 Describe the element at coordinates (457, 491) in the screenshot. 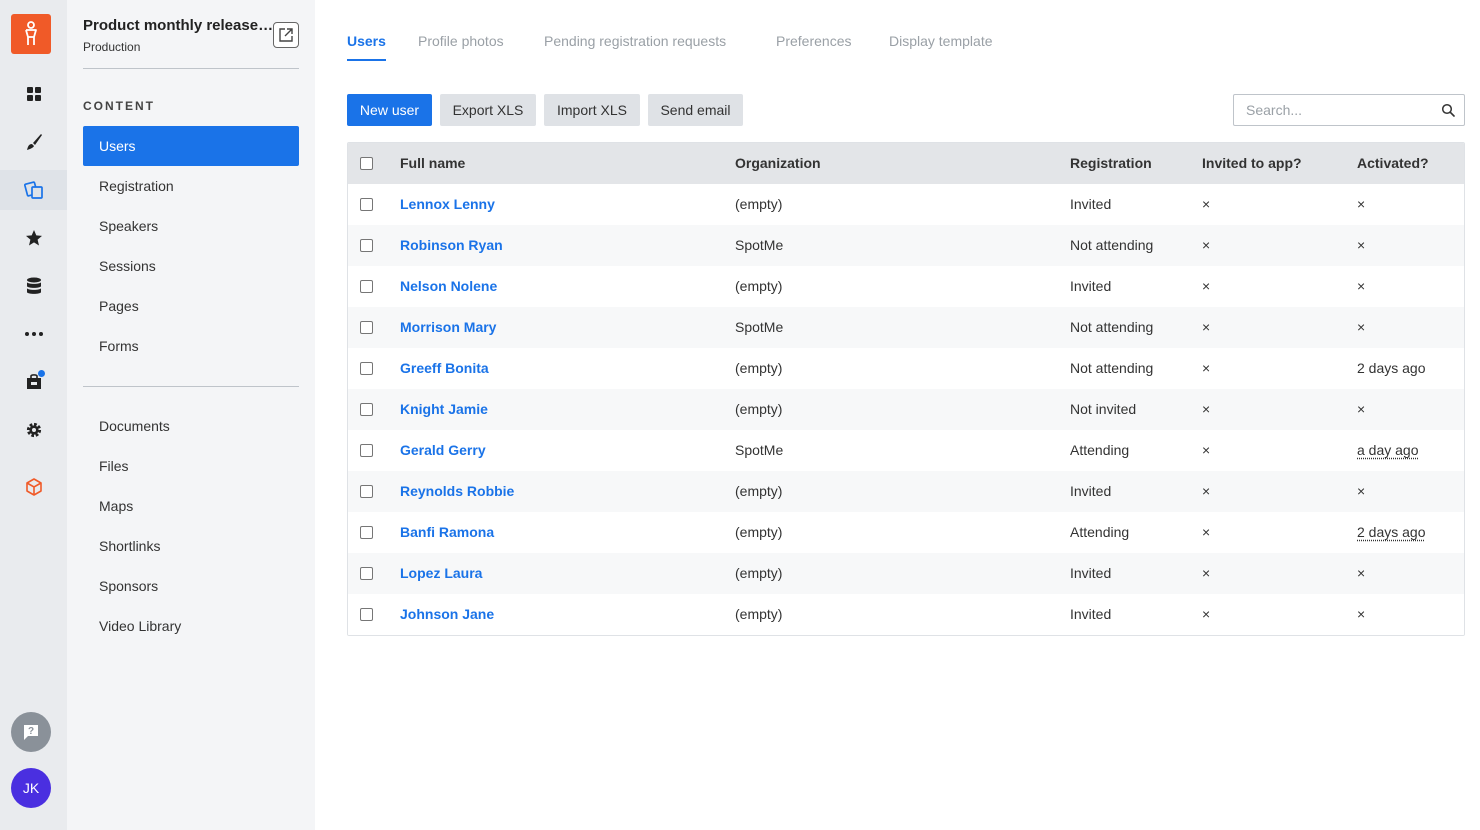

I see `user-name-link: Reynolds Robbie` at that location.